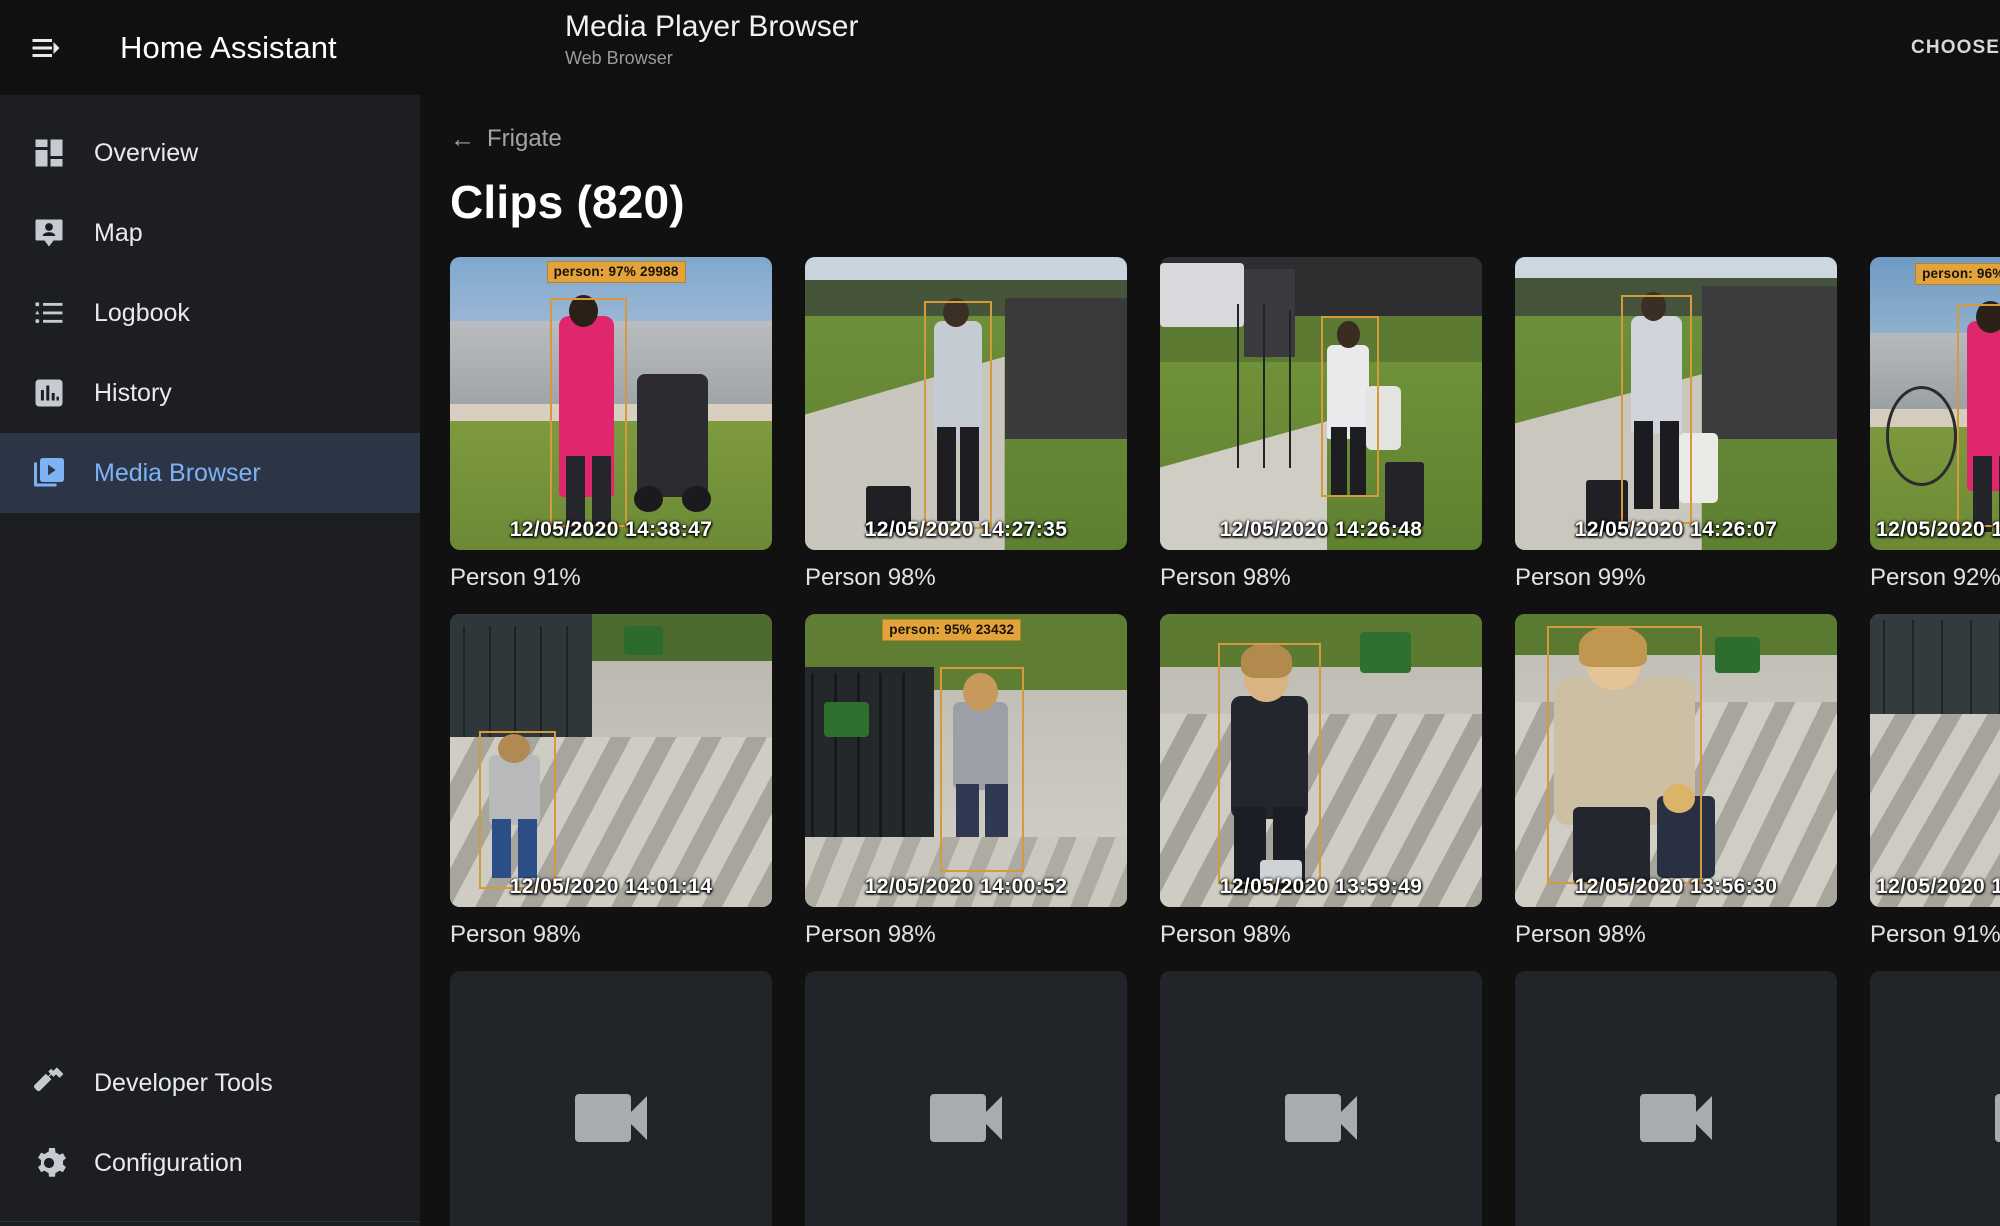 The image size is (2000, 1226). I want to click on clip-timestamp: 12/05/2020 14:38:47, so click(611, 529).